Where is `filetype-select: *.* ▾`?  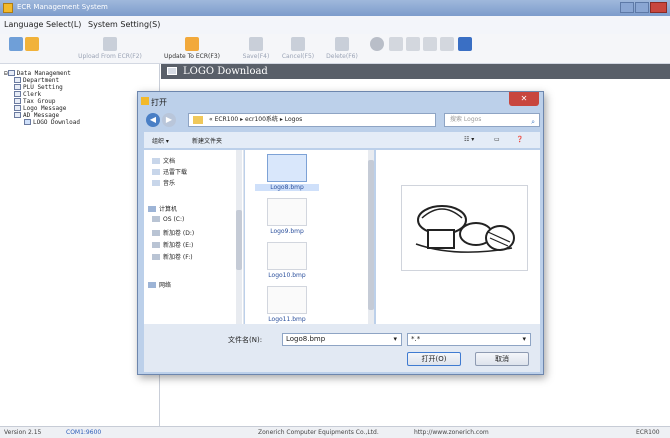 filetype-select: *.* ▾ is located at coordinates (469, 339).